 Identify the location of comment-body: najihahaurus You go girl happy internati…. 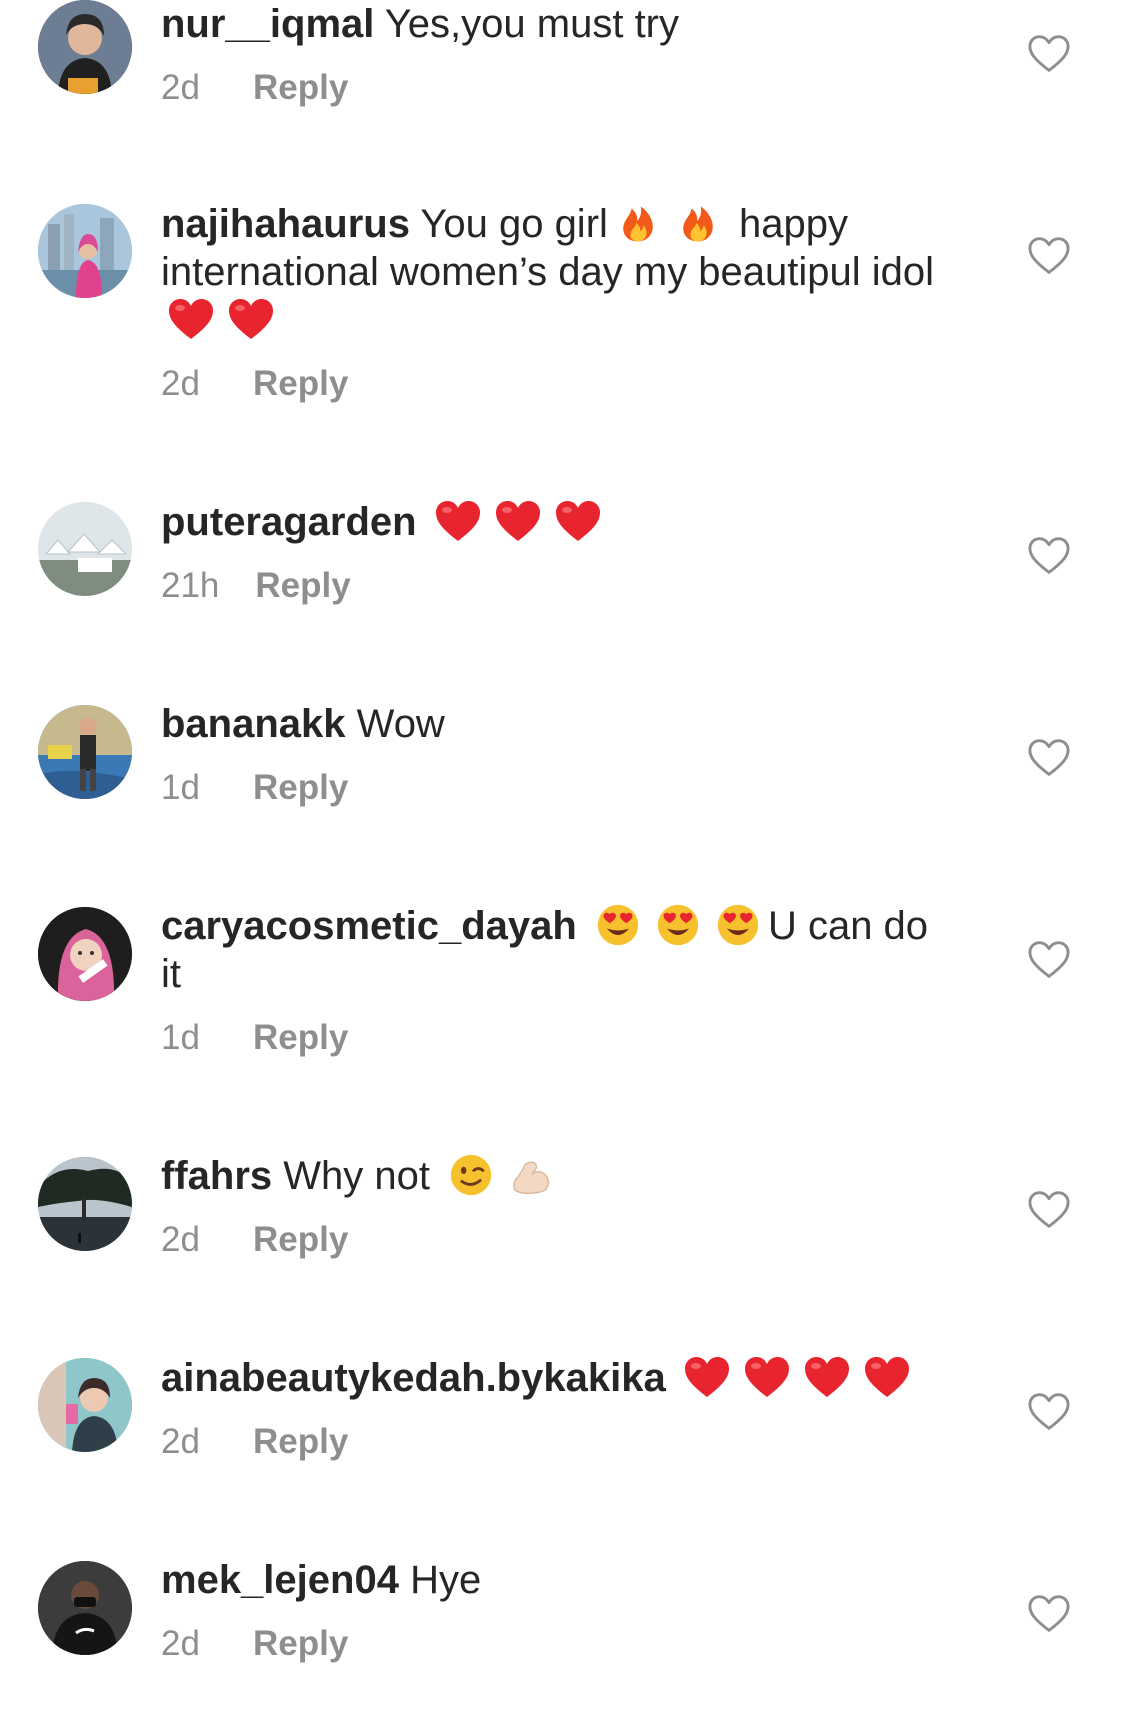
(556, 303).